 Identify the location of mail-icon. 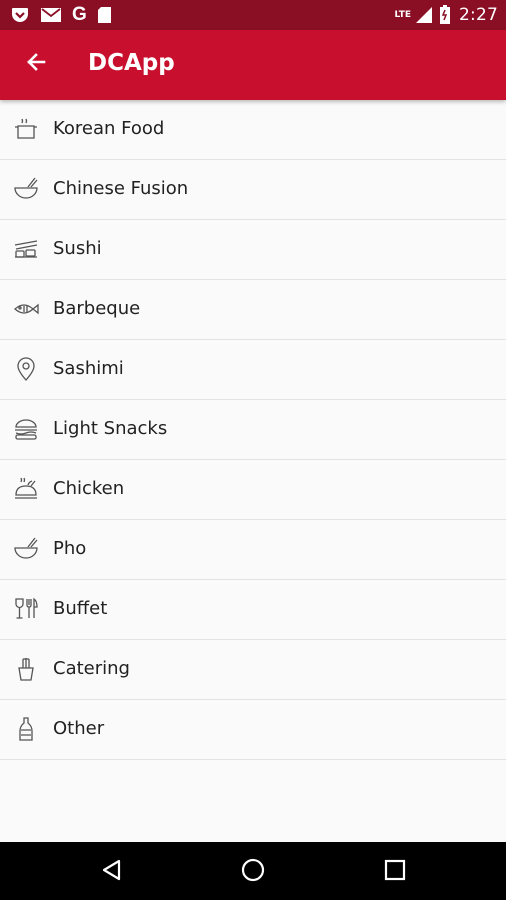
(51, 15).